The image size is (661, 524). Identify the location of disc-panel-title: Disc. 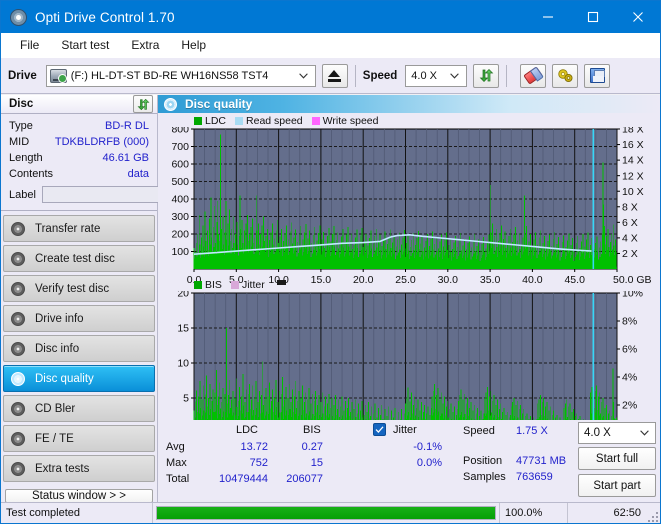
(21, 104).